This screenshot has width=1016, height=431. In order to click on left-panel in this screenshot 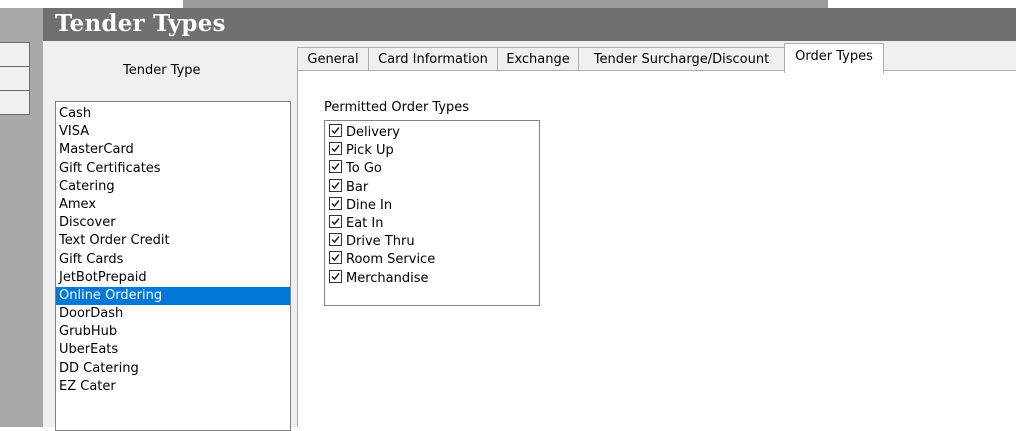, I will do `click(21, 217)`.